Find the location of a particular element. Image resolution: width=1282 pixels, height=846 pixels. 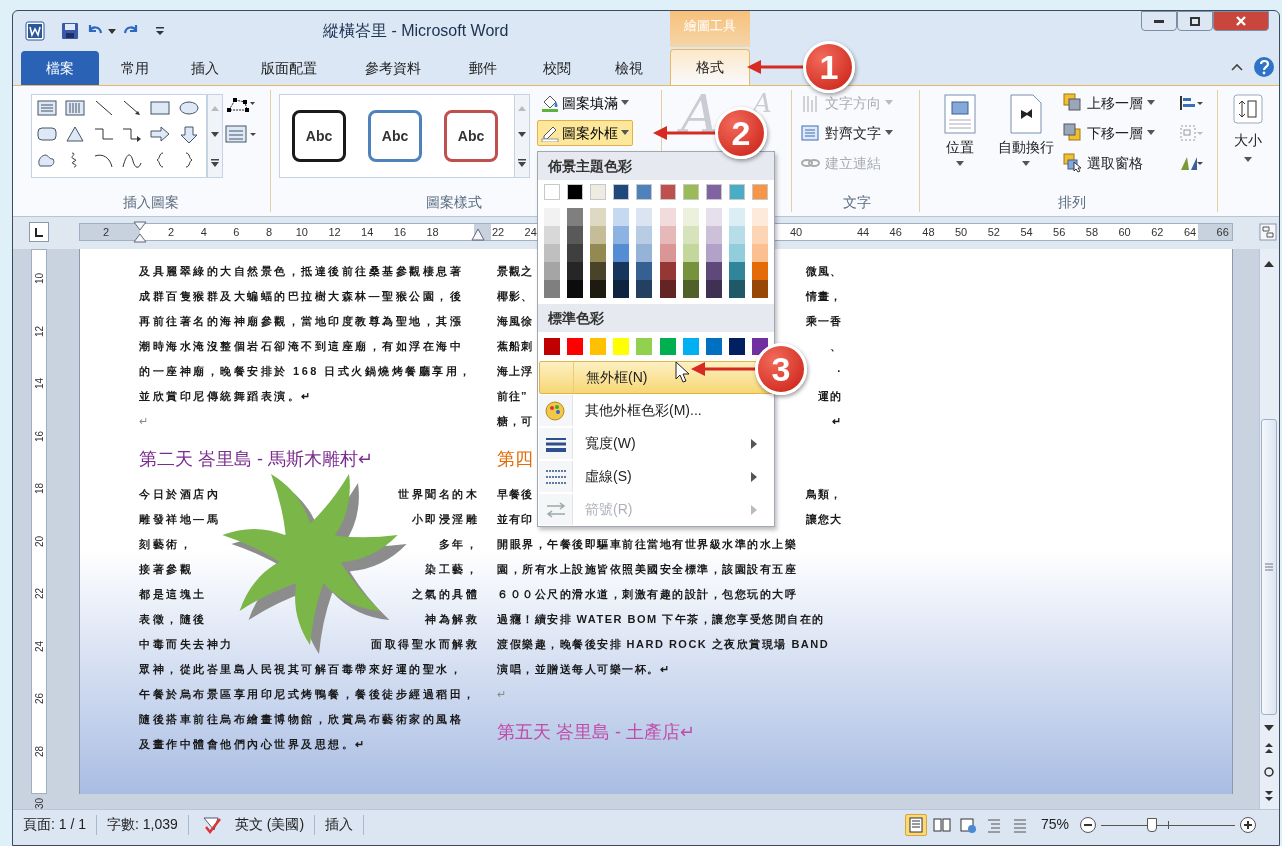

browse-object-icon is located at coordinates (1269, 772).